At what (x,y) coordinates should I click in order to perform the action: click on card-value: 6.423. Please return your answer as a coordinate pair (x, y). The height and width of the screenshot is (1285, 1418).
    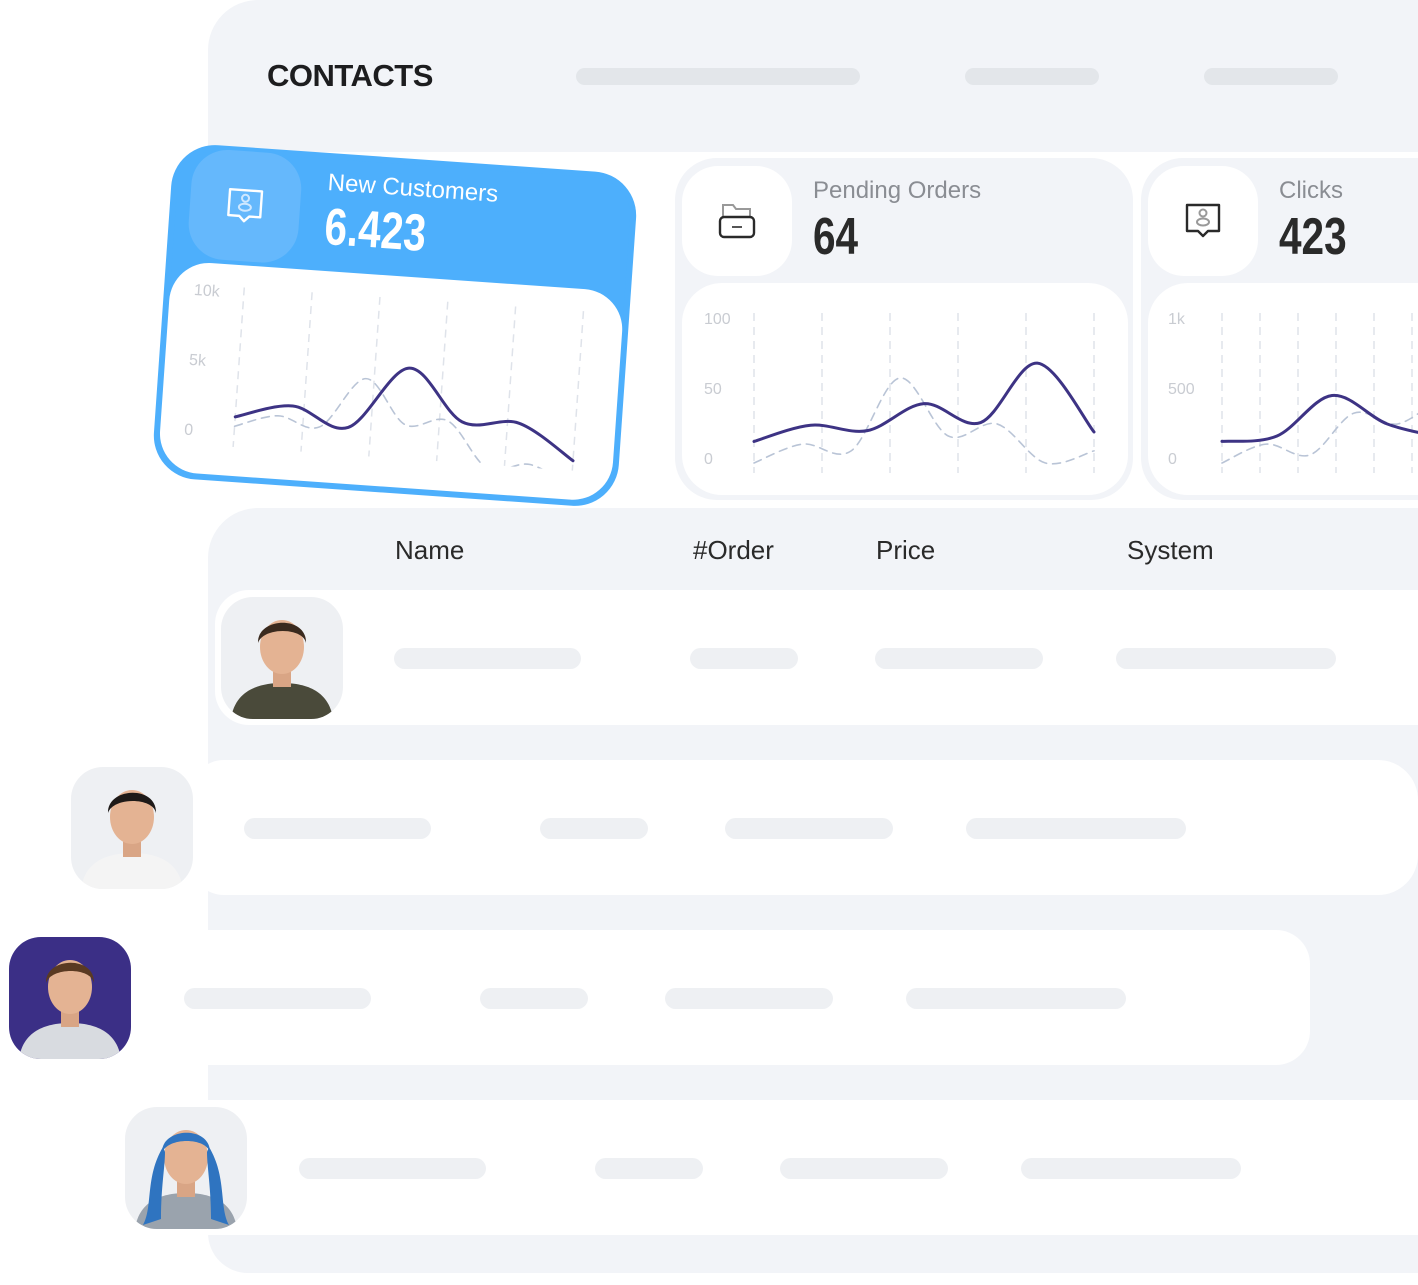
    Looking at the image, I should click on (375, 230).